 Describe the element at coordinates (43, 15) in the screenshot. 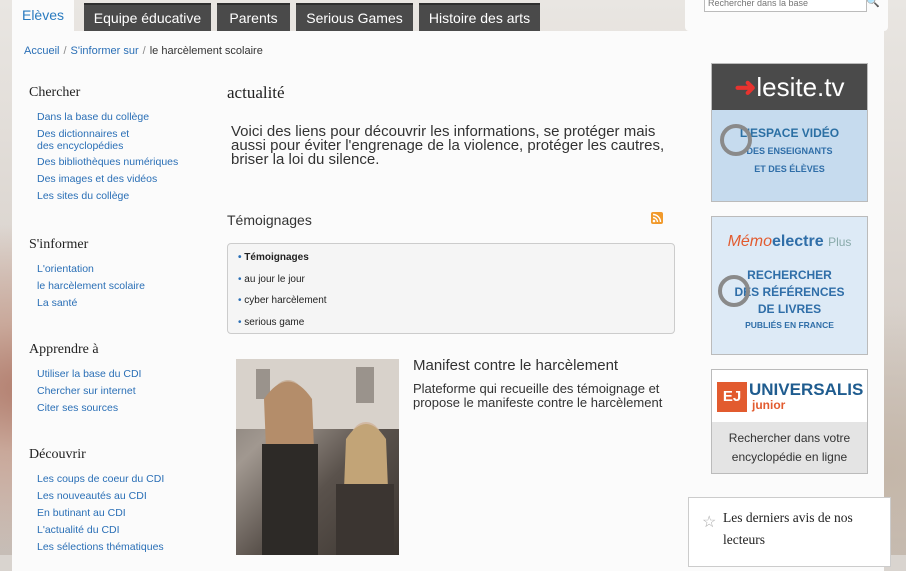

I see `tab-eleves: Elèves` at that location.